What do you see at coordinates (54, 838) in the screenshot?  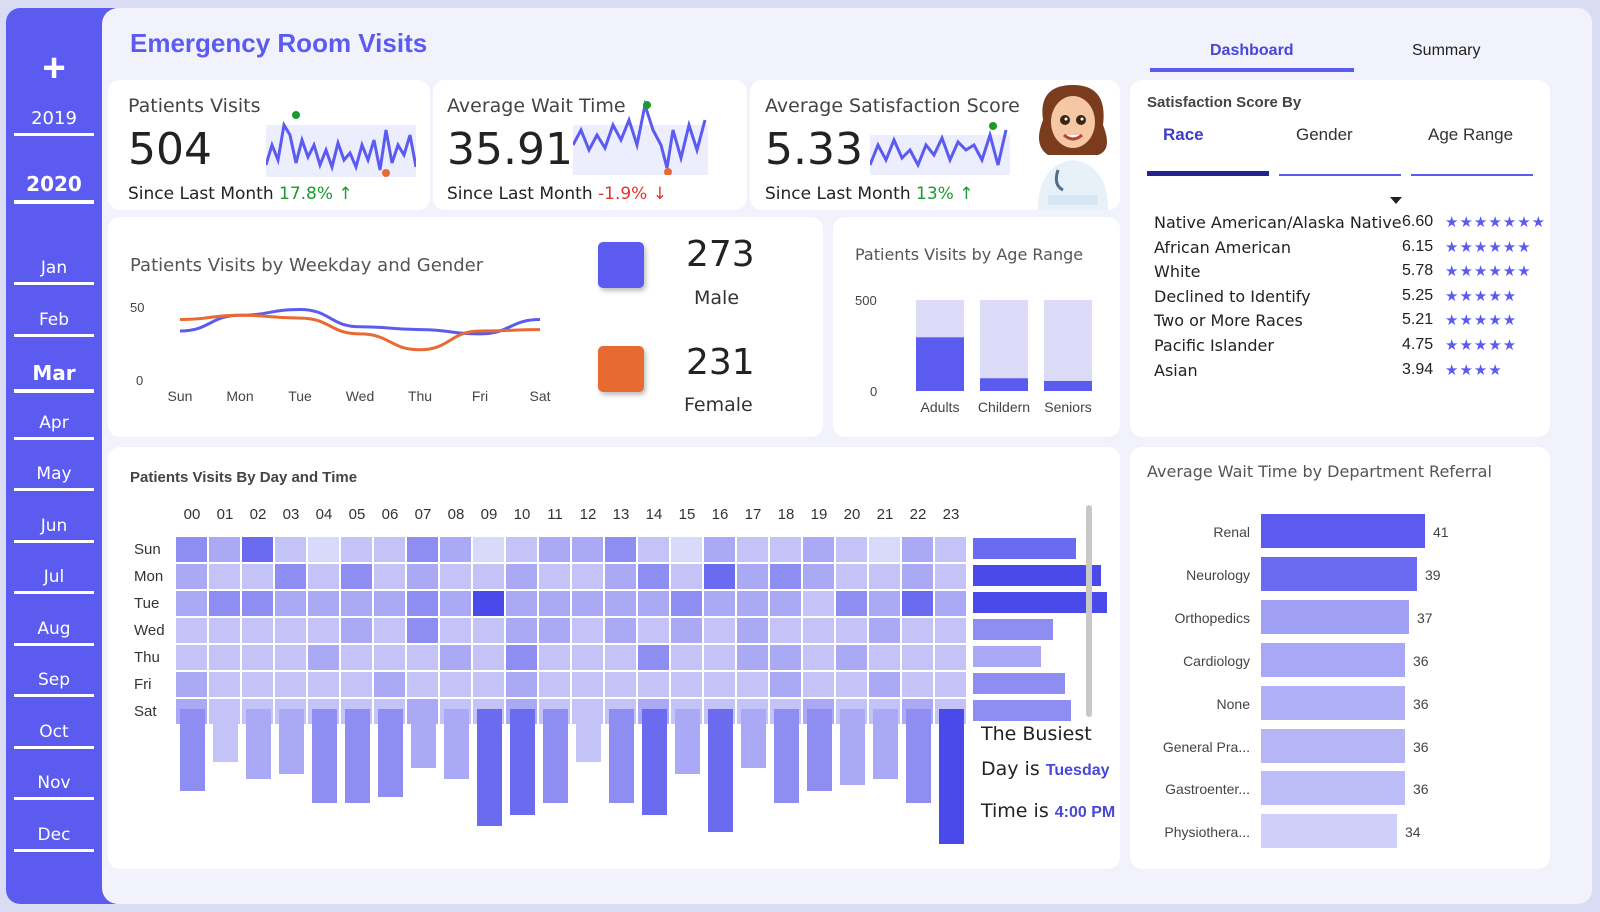 I see `sidebar-month-dec: Dec` at bounding box center [54, 838].